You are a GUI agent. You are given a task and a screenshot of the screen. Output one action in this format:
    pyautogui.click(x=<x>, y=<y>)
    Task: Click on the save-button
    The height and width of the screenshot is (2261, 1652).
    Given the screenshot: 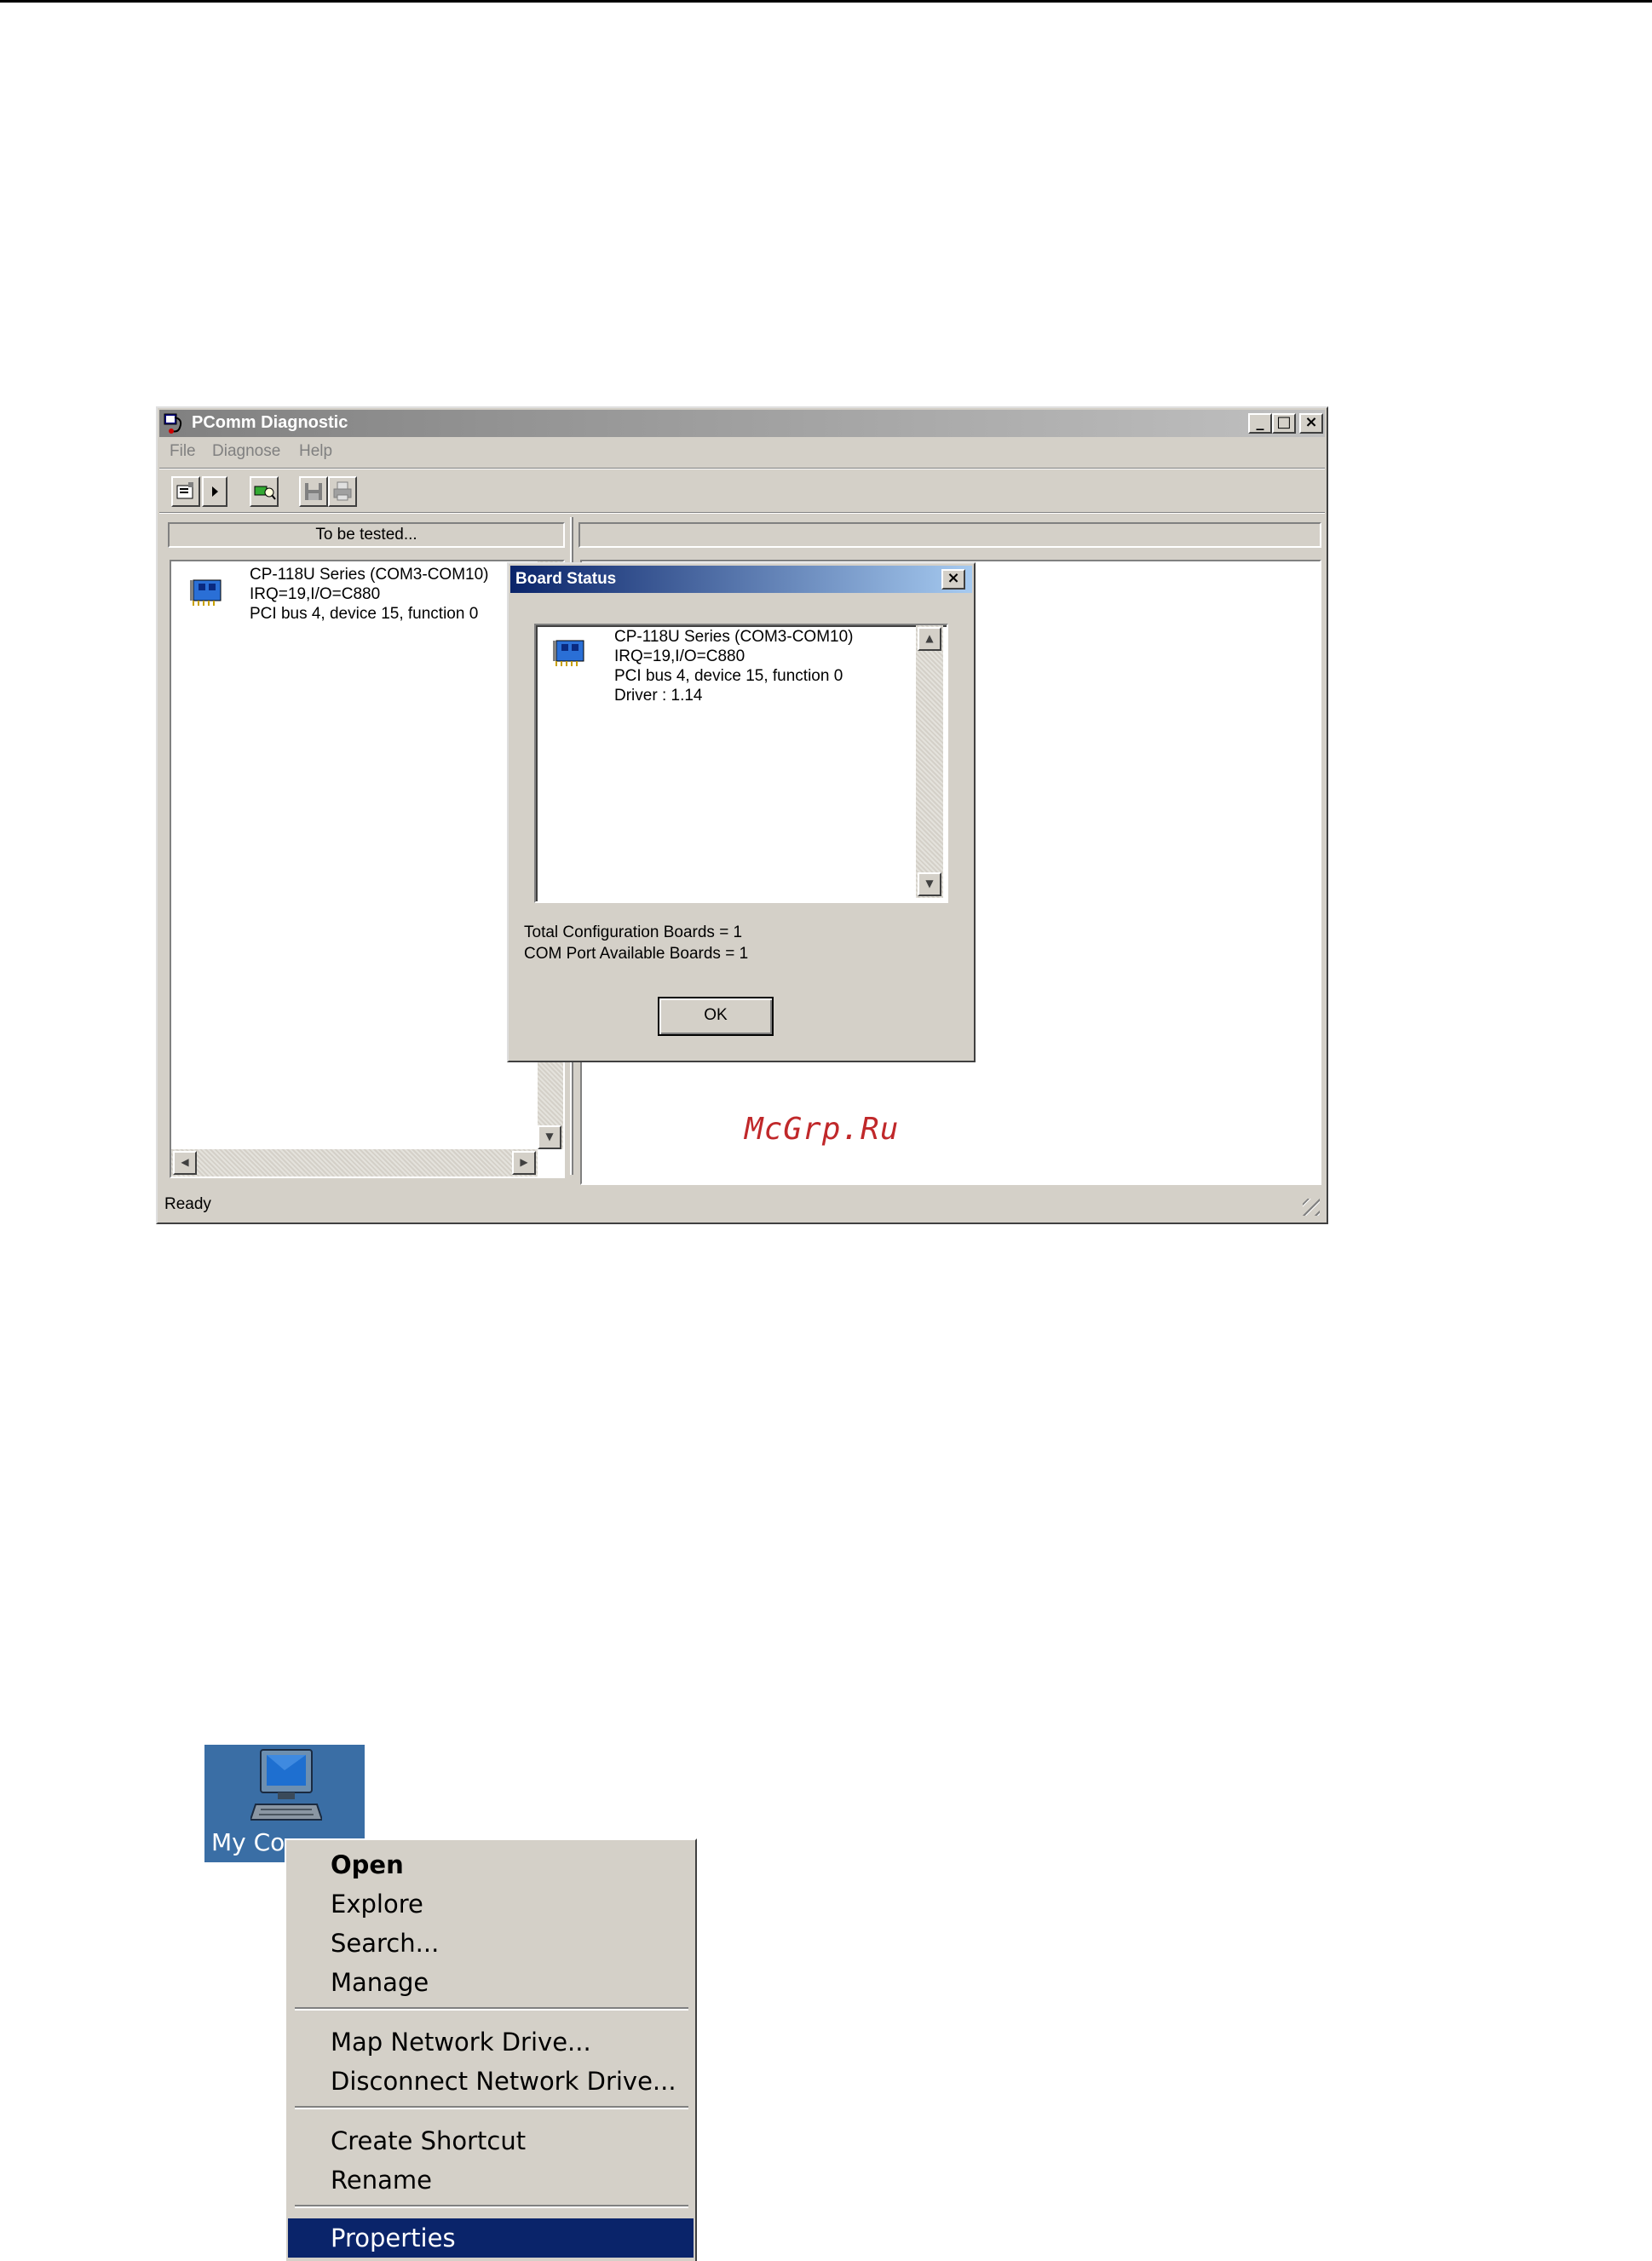 What is the action you would take?
    pyautogui.click(x=313, y=491)
    